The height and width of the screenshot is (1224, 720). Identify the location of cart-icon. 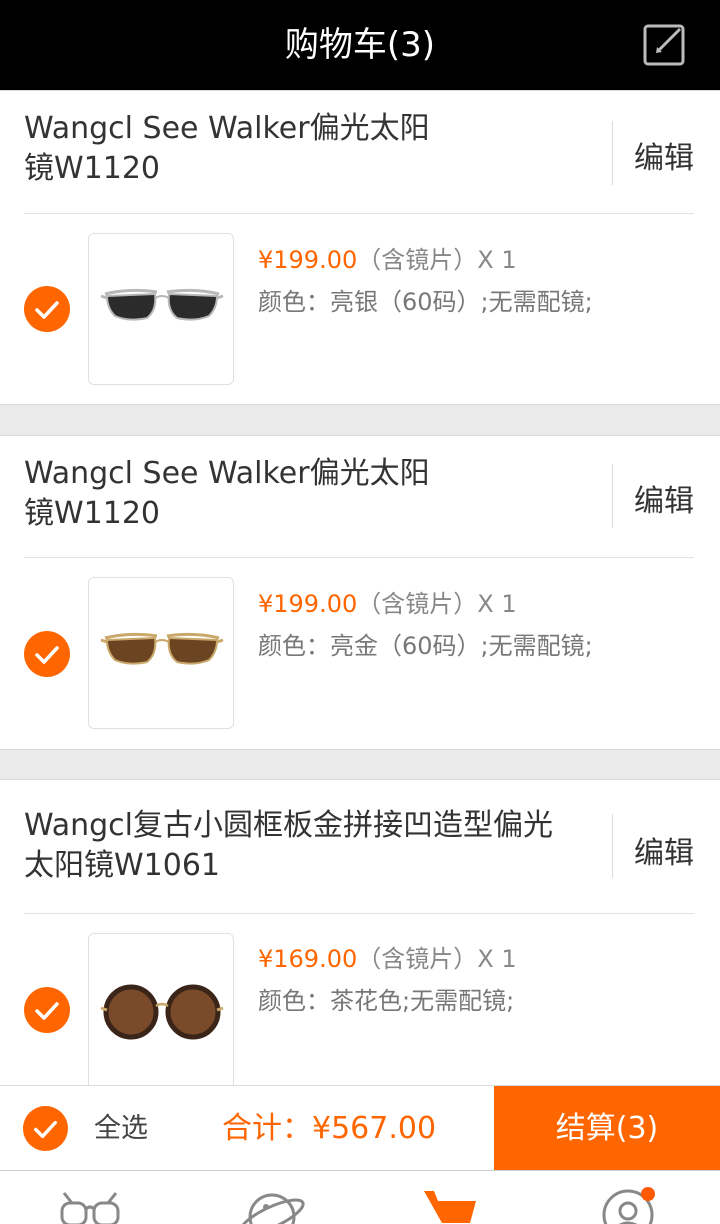
(450, 1207).